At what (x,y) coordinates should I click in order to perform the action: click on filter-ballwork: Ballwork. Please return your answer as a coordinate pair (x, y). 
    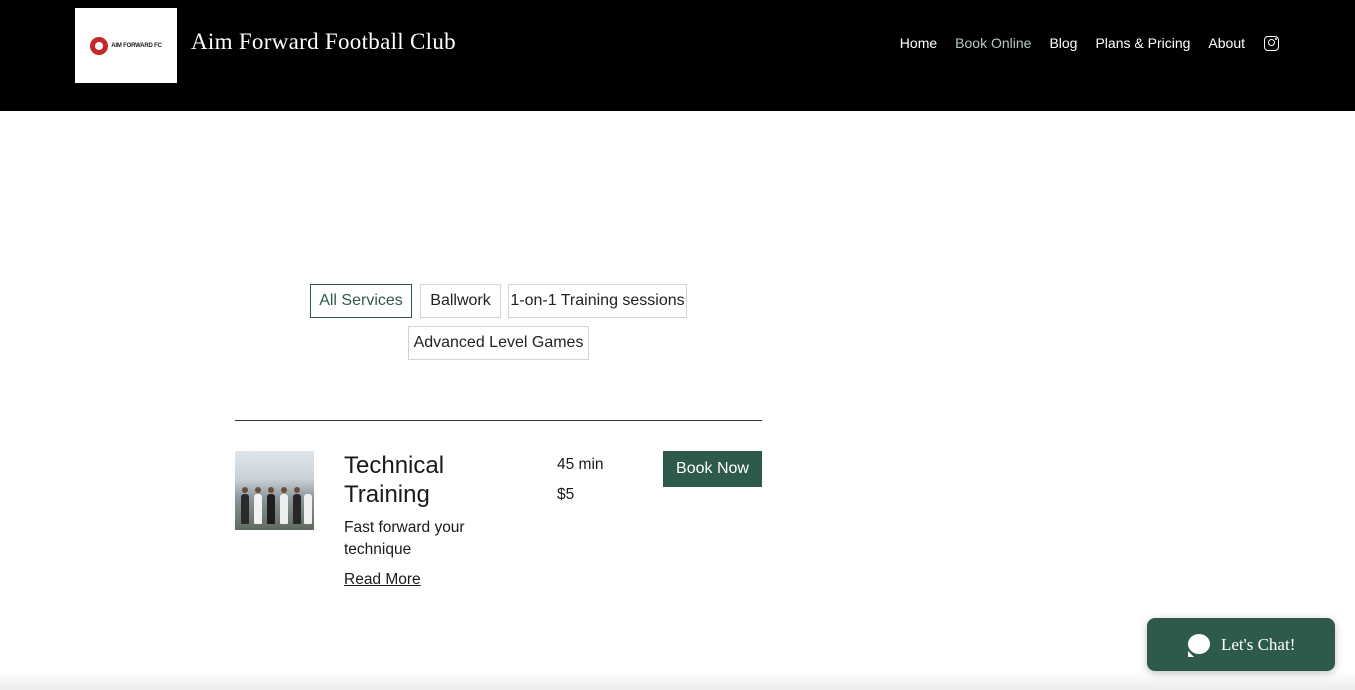
    Looking at the image, I should click on (460, 301).